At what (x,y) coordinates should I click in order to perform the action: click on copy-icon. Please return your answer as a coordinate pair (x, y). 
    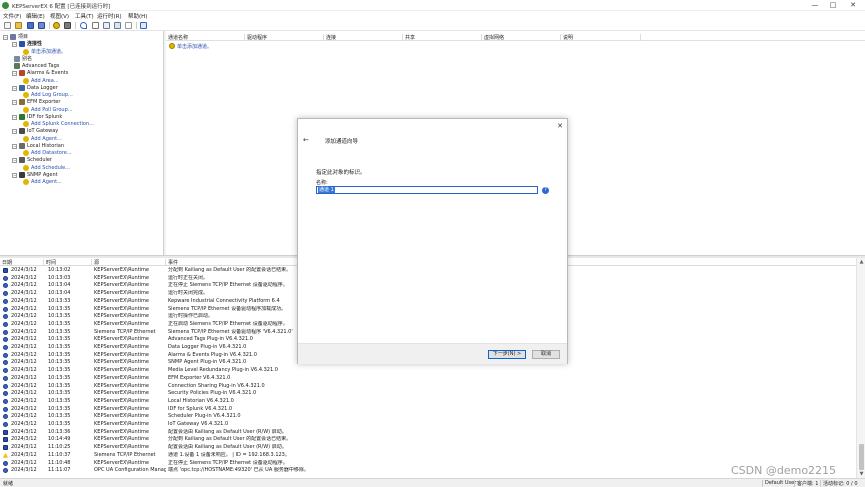
    Looking at the image, I should click on (106, 25).